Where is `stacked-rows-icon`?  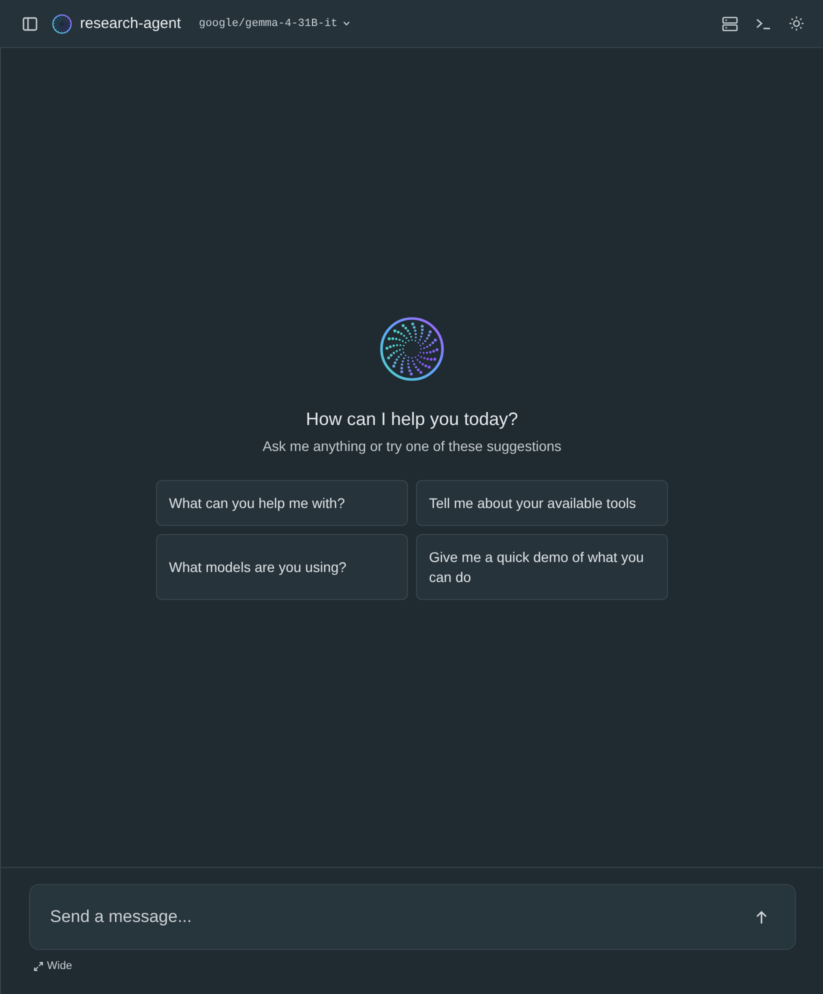 stacked-rows-icon is located at coordinates (730, 24).